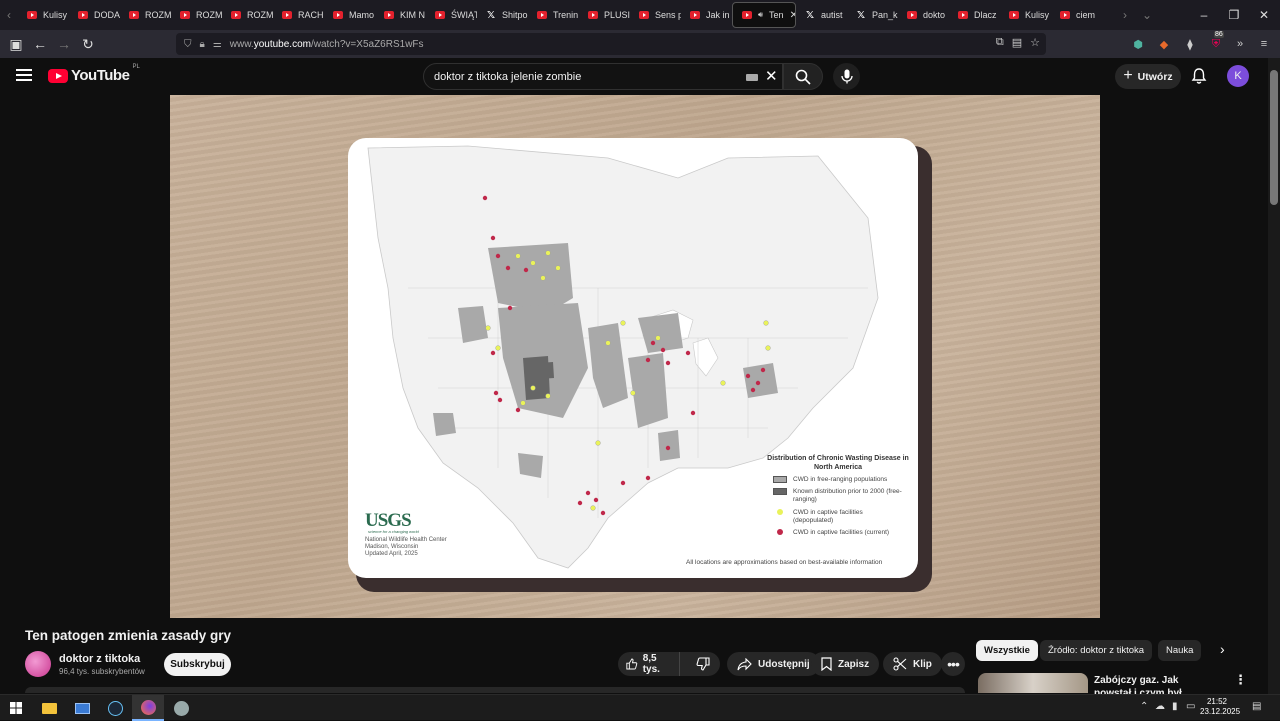 This screenshot has height=721, width=1280. What do you see at coordinates (803, 76) in the screenshot?
I see `search-button` at bounding box center [803, 76].